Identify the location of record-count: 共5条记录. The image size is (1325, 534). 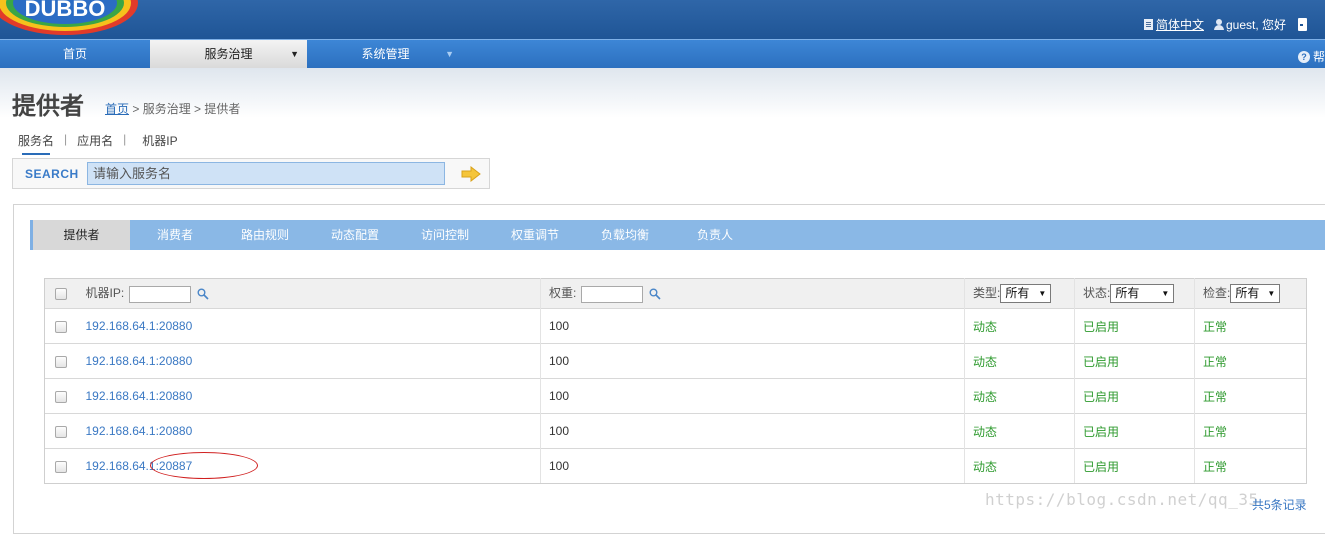
(1279, 505).